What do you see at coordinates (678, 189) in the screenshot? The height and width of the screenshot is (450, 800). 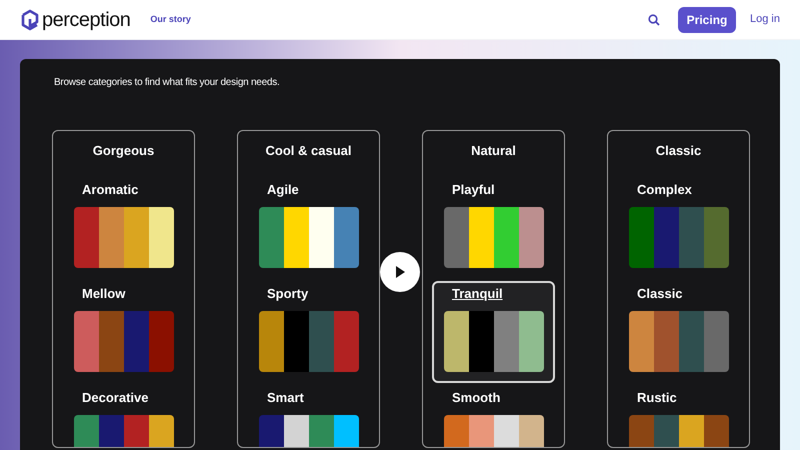 I see `palette-name: Complex` at bounding box center [678, 189].